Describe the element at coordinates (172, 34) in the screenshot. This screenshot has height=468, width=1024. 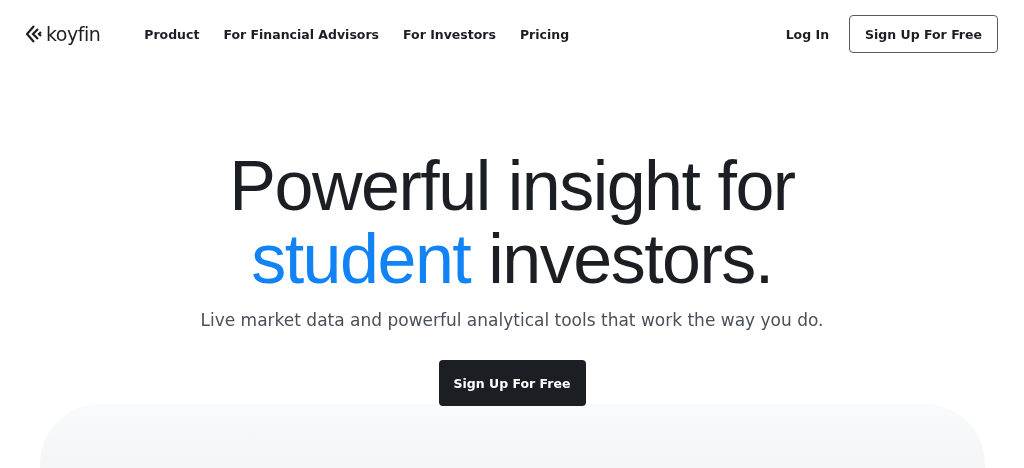
I see `nav-link: Product` at that location.